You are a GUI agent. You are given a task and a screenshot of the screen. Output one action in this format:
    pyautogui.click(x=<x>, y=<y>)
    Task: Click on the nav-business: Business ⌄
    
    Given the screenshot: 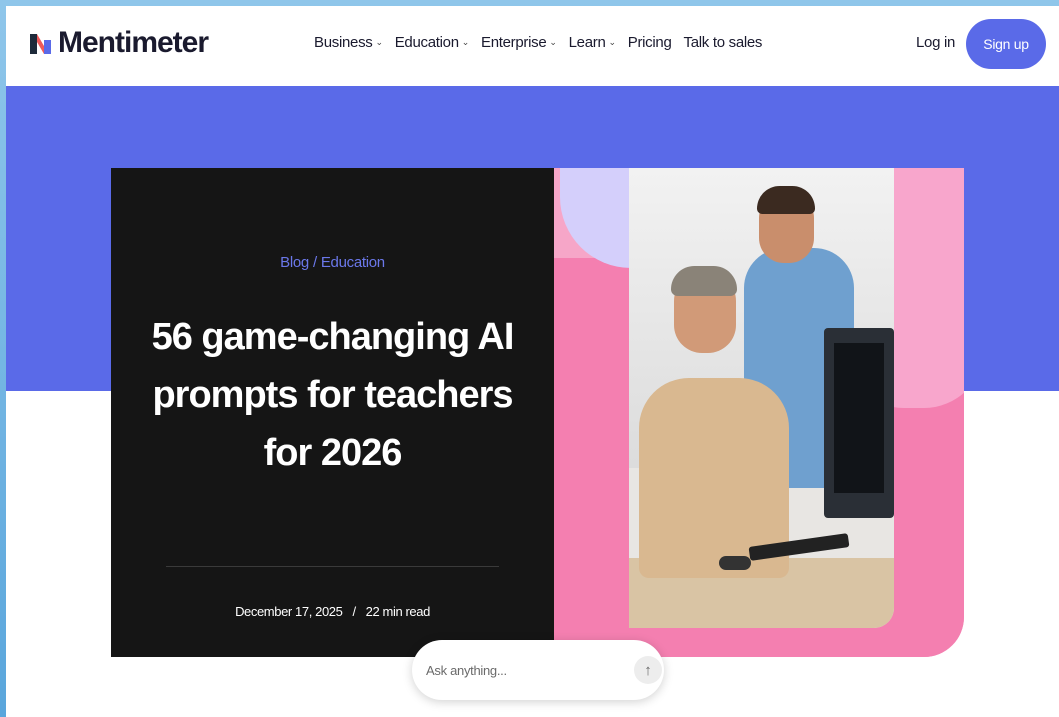 What is the action you would take?
    pyautogui.click(x=348, y=42)
    